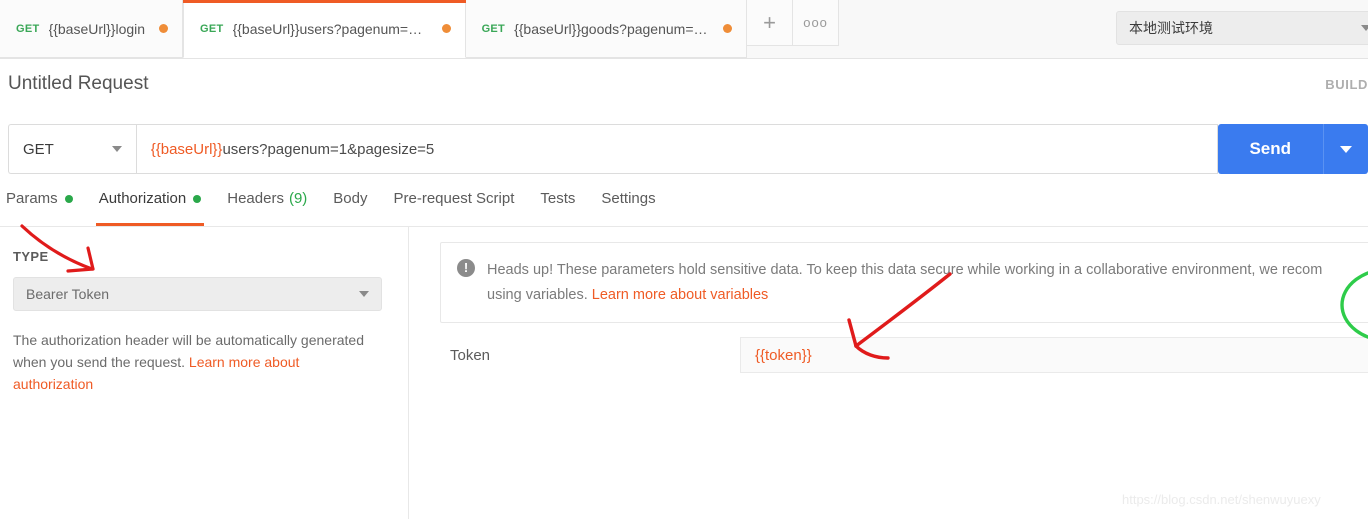 Image resolution: width=1368 pixels, height=519 pixels. I want to click on variables-learn-more-link: Learn more about variables, so click(680, 295).